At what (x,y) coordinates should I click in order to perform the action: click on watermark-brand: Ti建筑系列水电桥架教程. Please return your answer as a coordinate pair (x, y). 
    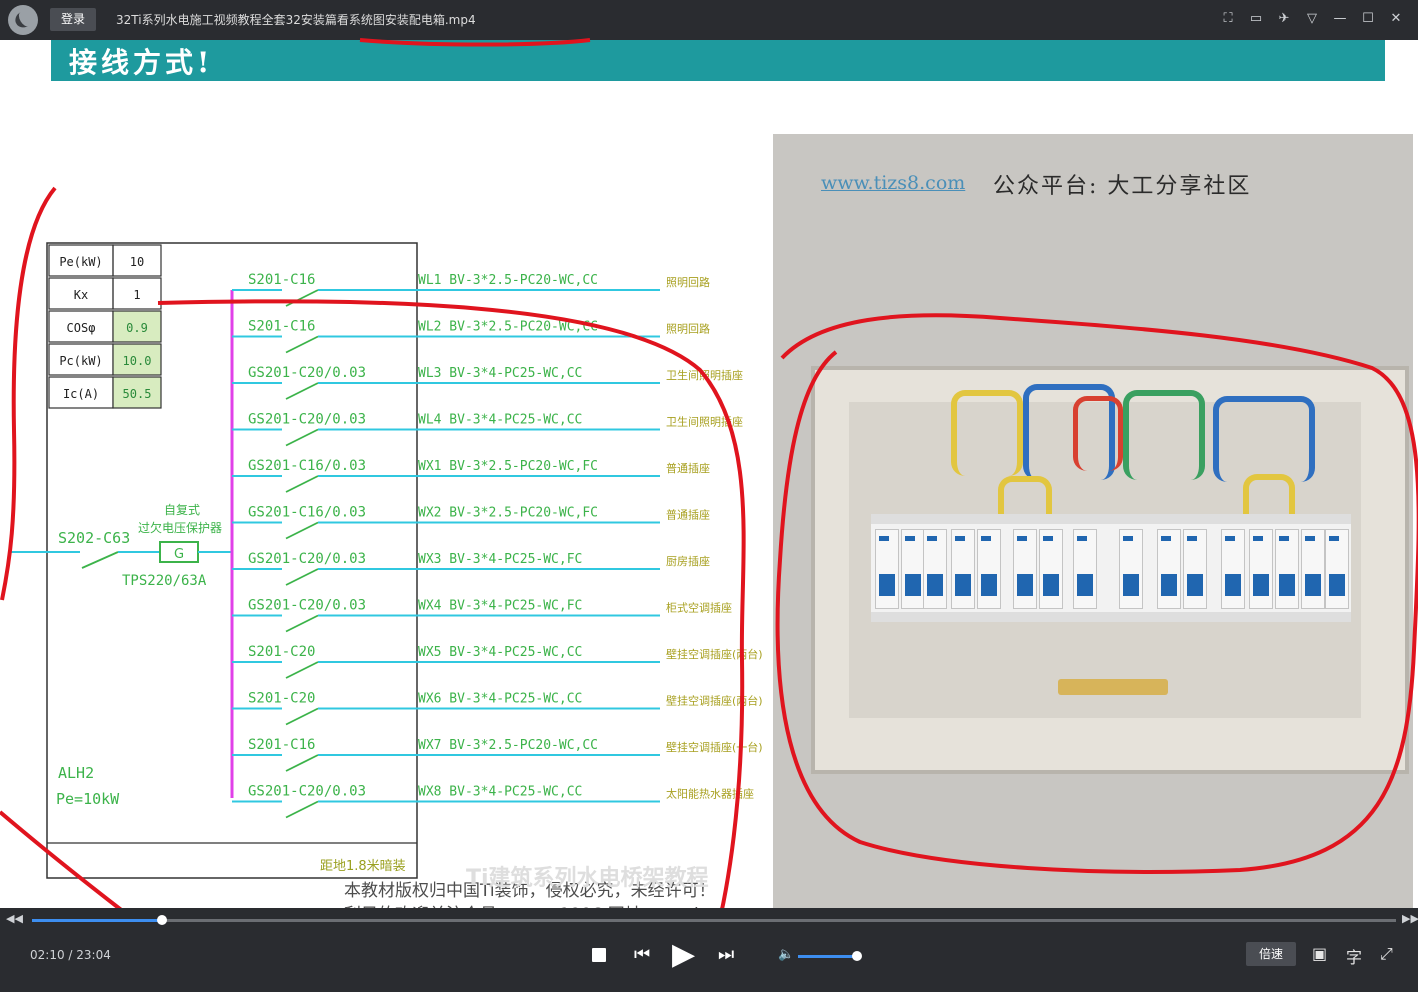
    Looking at the image, I should click on (587, 878).